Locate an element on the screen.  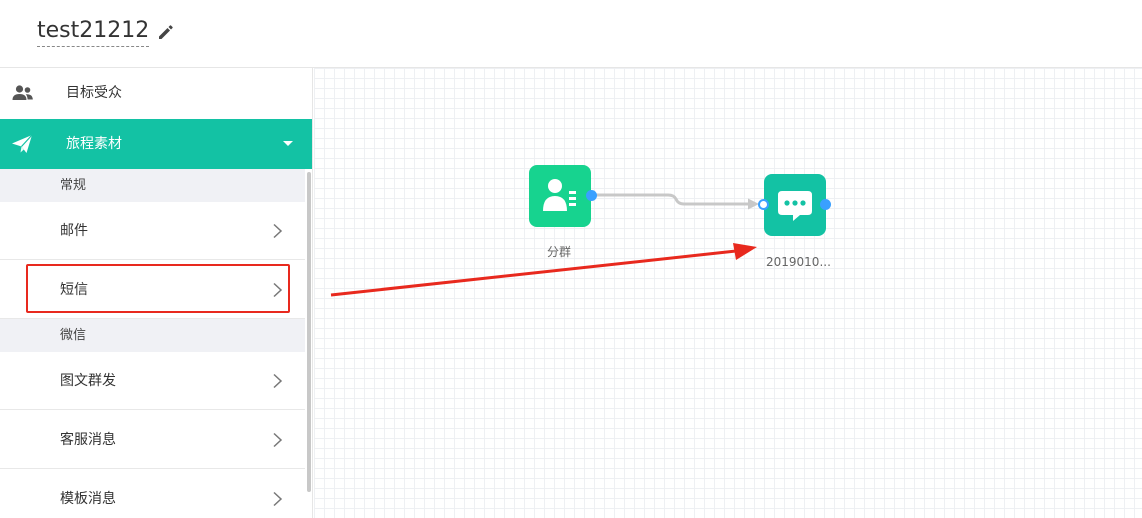
sidebar-item-target-audience: 目标受众 is located at coordinates (156, 93).